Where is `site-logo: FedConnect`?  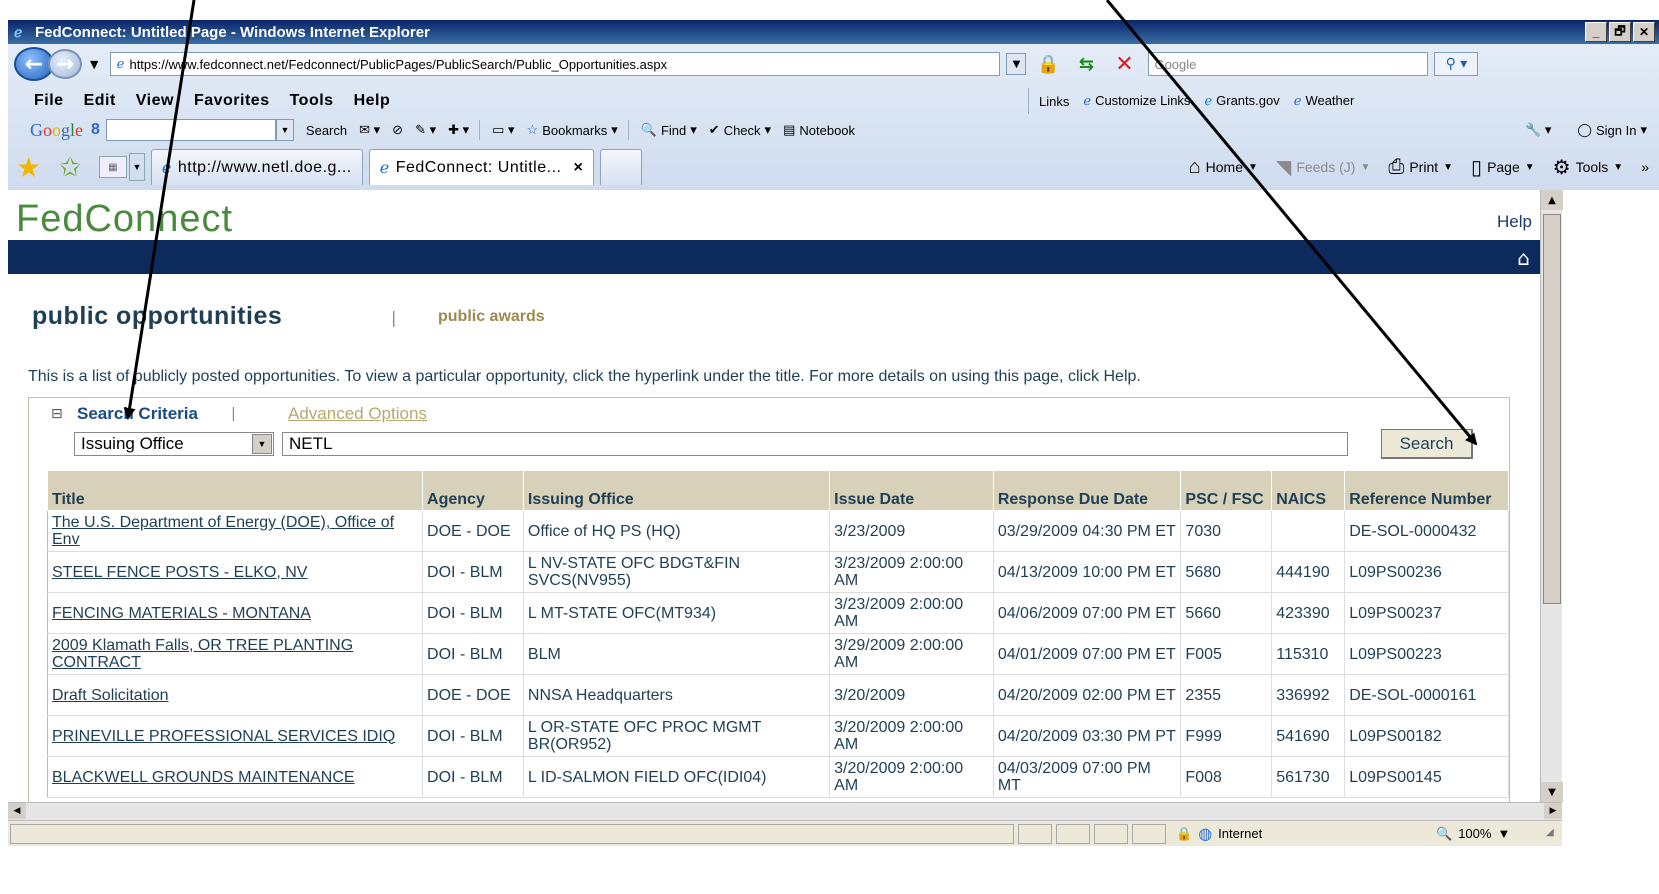
site-logo: FedConnect is located at coordinates (124, 219).